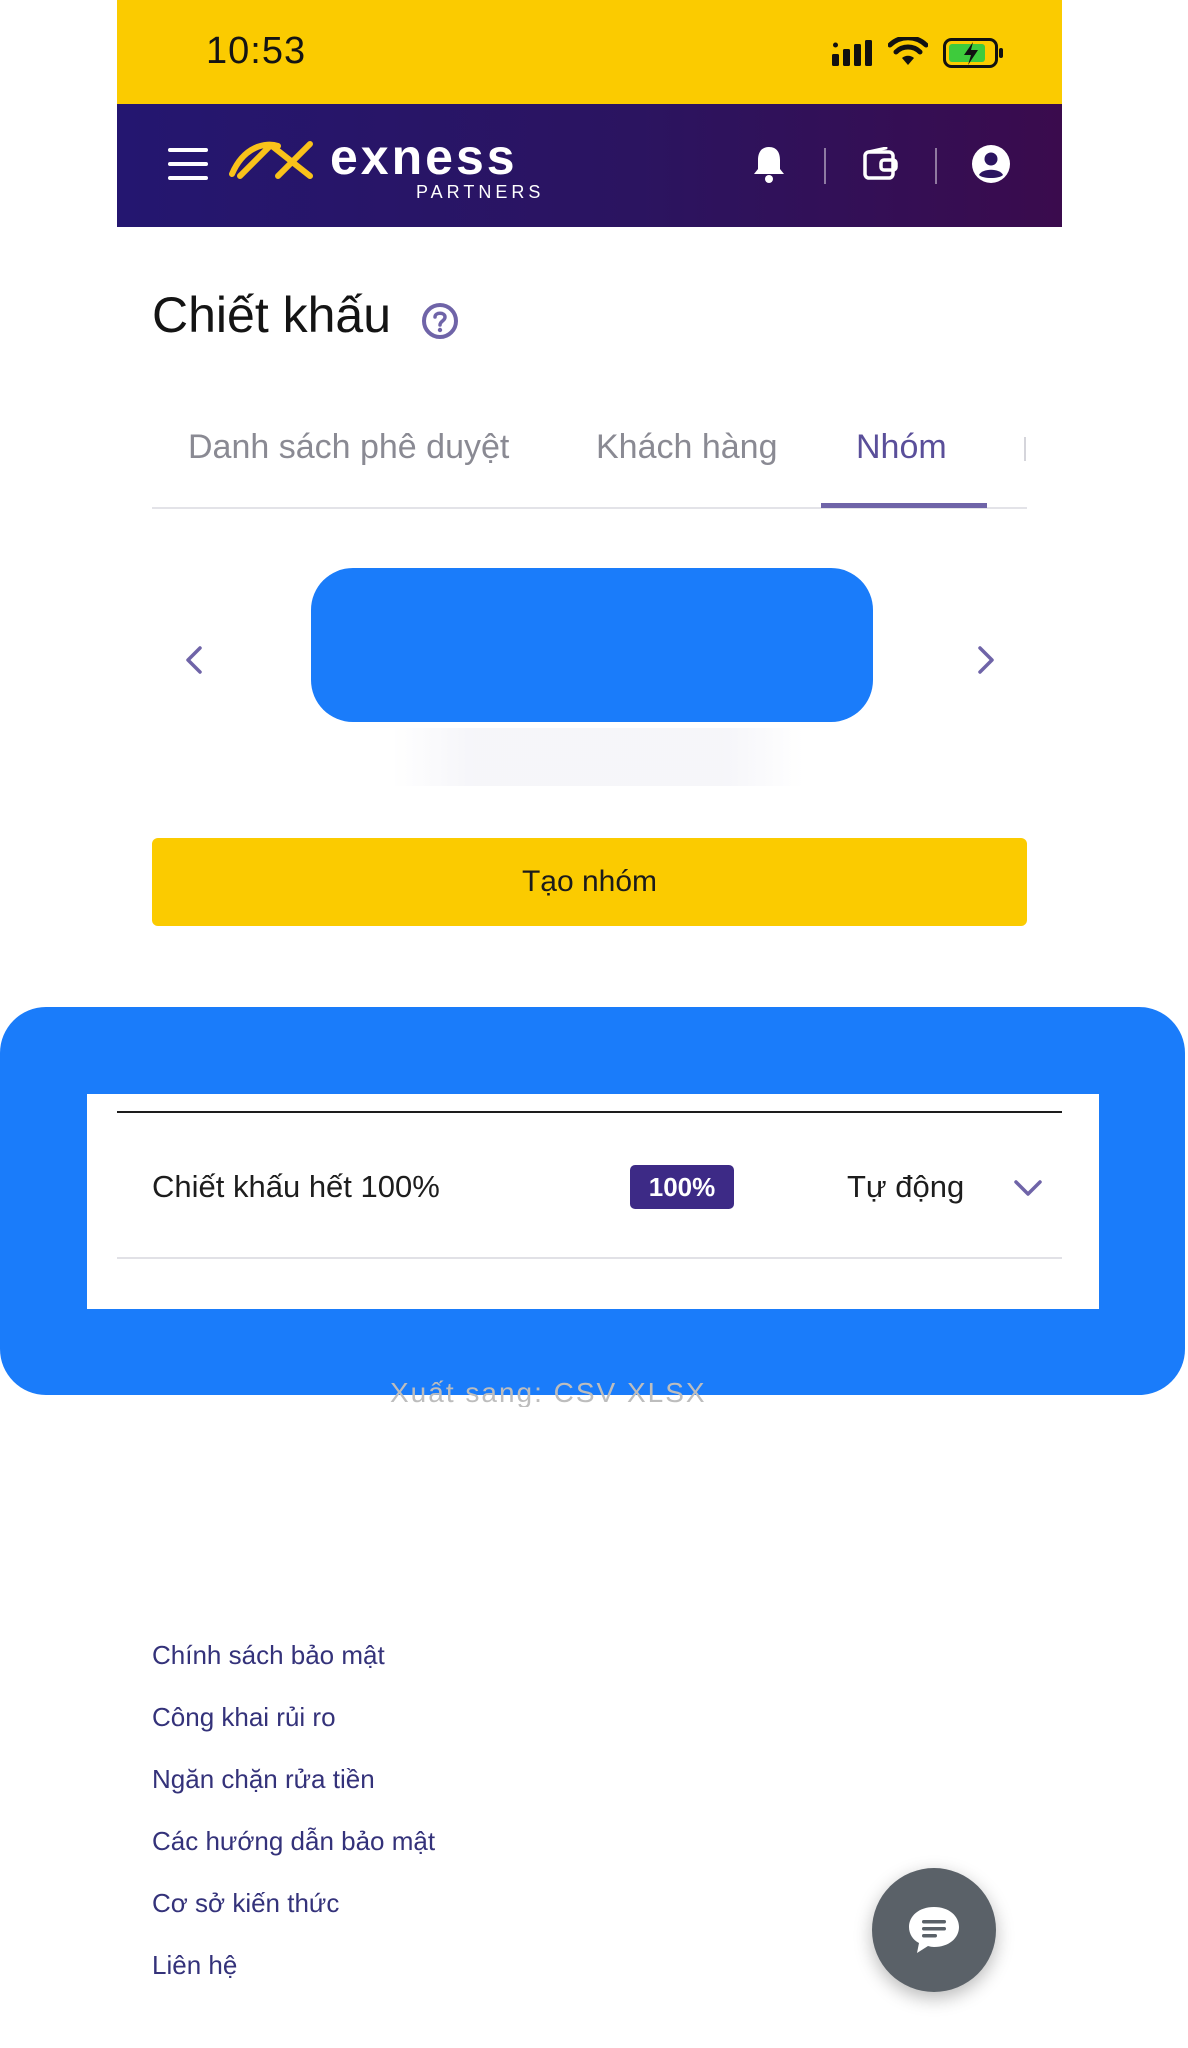 Image resolution: width=1188 pixels, height=2048 pixels. What do you see at coordinates (244, 1717) in the screenshot?
I see `footer-link-risk-disclosure: Công khai rủi ro` at bounding box center [244, 1717].